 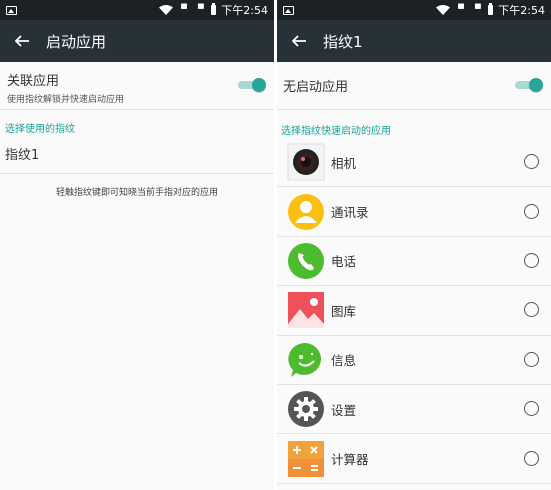 What do you see at coordinates (344, 361) in the screenshot?
I see `app-label: 信息` at bounding box center [344, 361].